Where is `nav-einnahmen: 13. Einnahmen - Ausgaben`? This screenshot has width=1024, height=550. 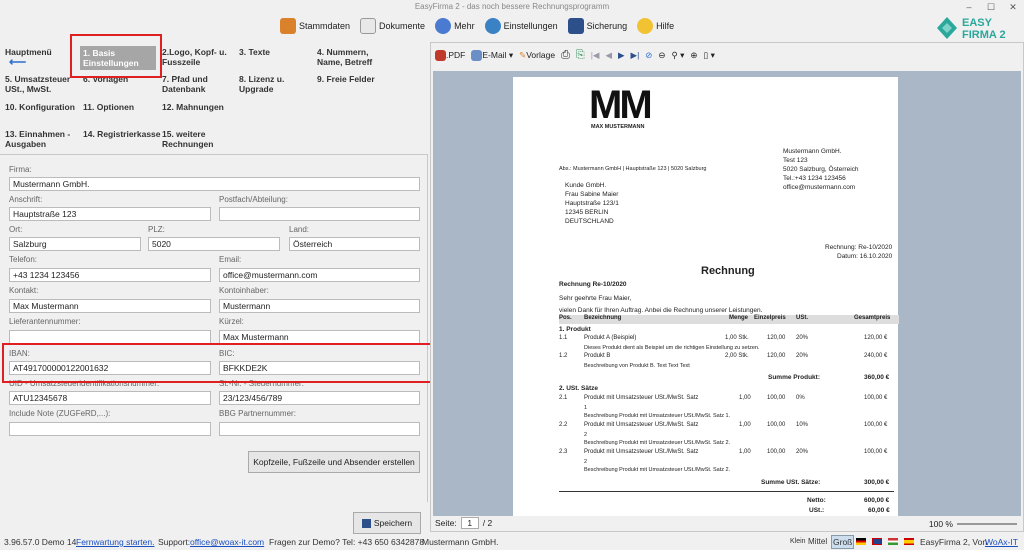 nav-einnahmen: 13. Einnahmen - Ausgaben is located at coordinates (41, 139).